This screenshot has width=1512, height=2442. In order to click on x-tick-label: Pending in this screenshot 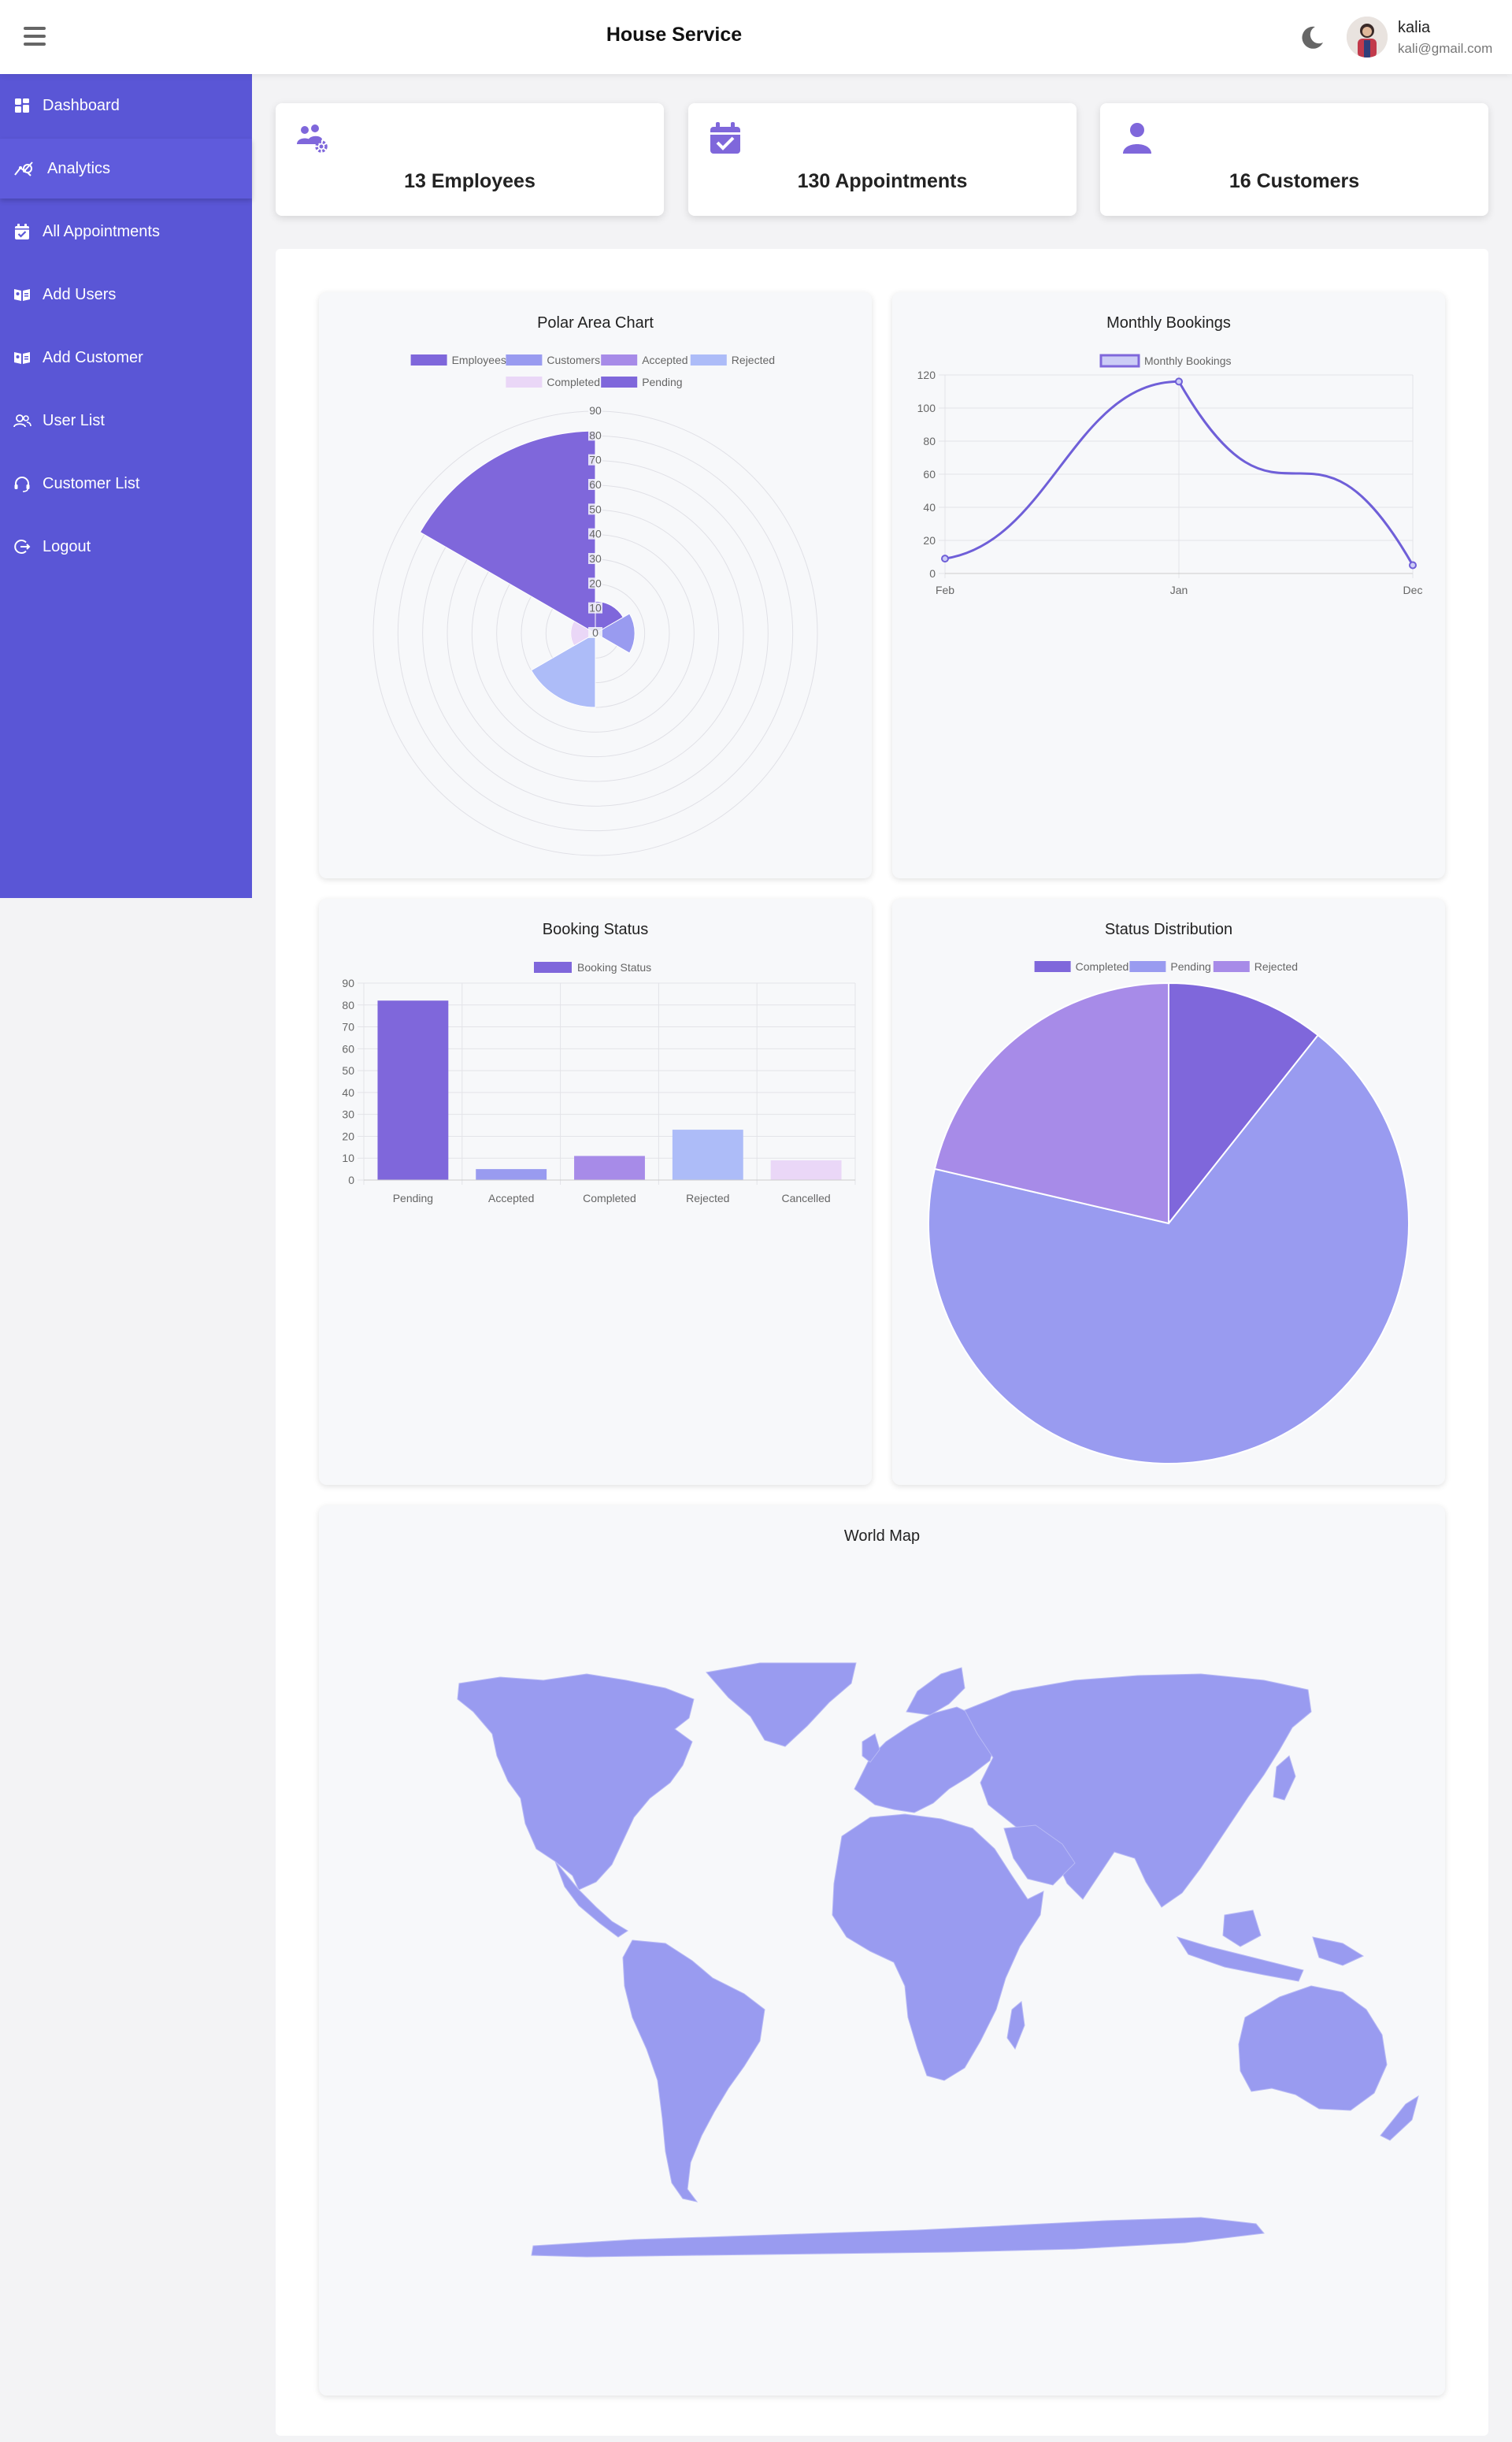, I will do `click(413, 1198)`.